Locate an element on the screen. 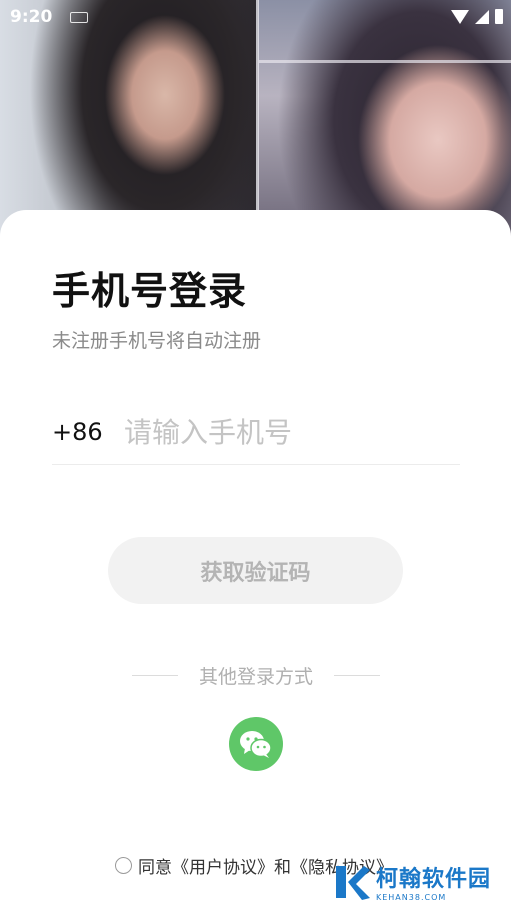 Image resolution: width=511 pixels, height=910 pixels. agree-checkbox is located at coordinates (123, 865).